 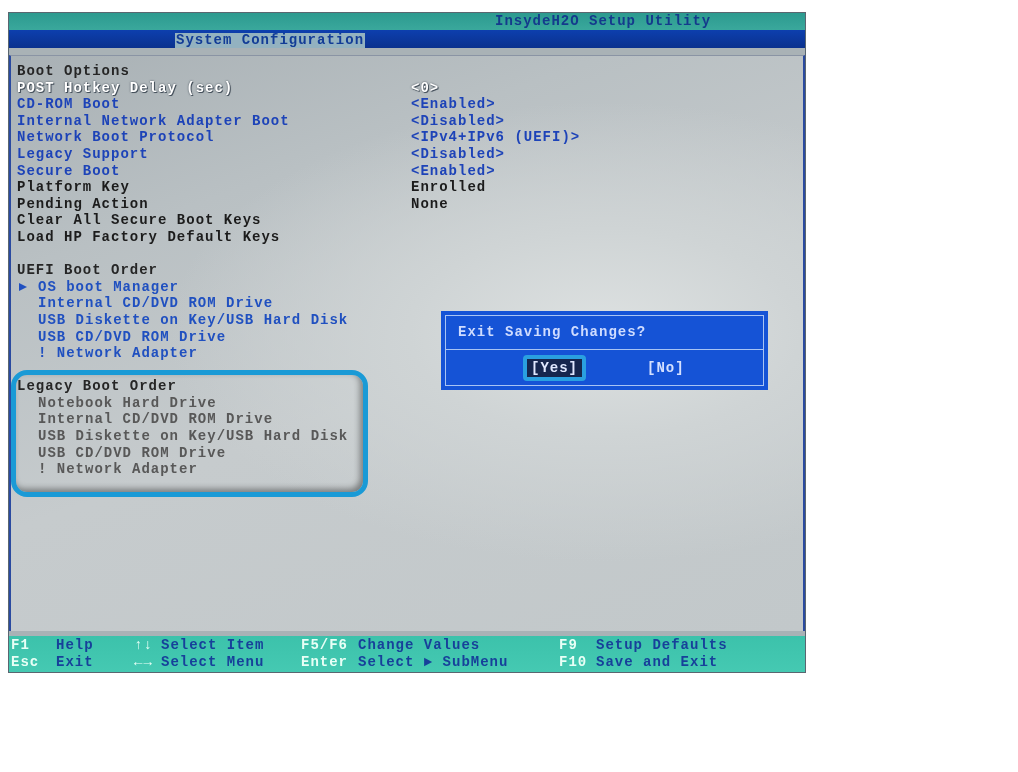 What do you see at coordinates (662, 645) in the screenshot?
I see `key-action: Setup Defaults` at bounding box center [662, 645].